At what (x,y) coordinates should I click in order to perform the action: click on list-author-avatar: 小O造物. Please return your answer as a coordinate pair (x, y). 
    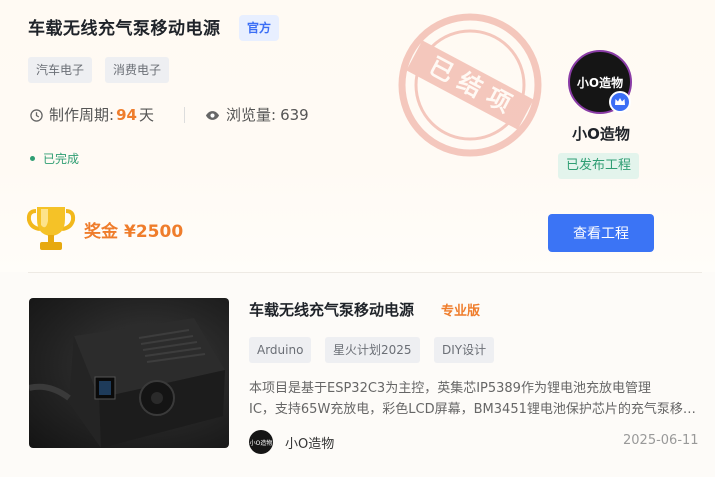
    Looking at the image, I should click on (261, 442).